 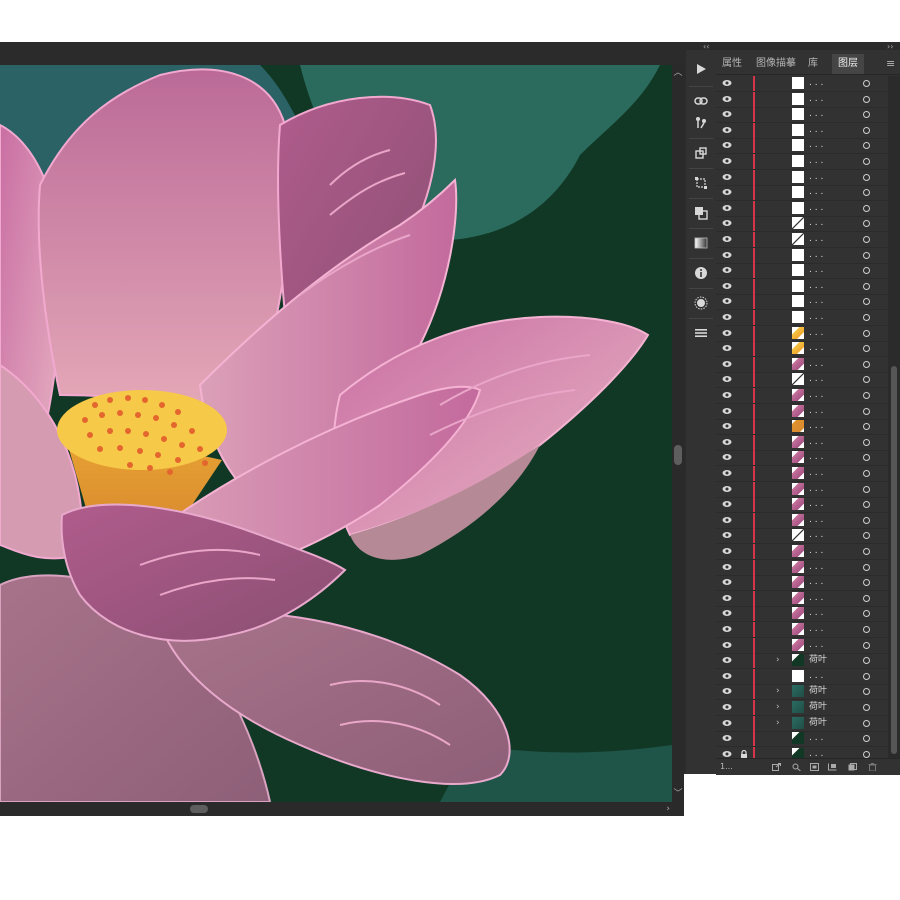 I want to click on tab-image-trace: 图像描摹, so click(x=776, y=64).